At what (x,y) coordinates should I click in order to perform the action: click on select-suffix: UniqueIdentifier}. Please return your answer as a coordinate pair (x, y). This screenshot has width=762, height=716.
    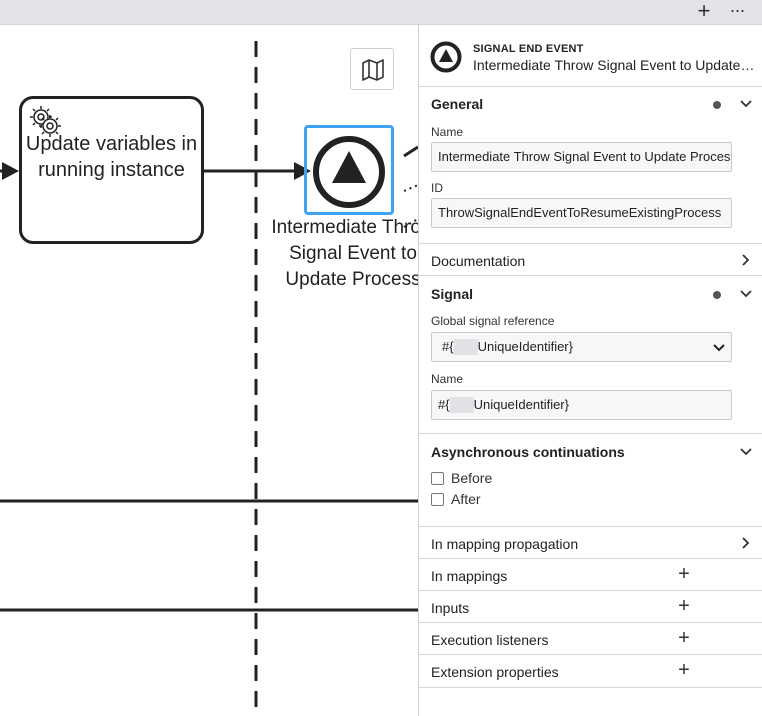
    Looking at the image, I should click on (525, 346).